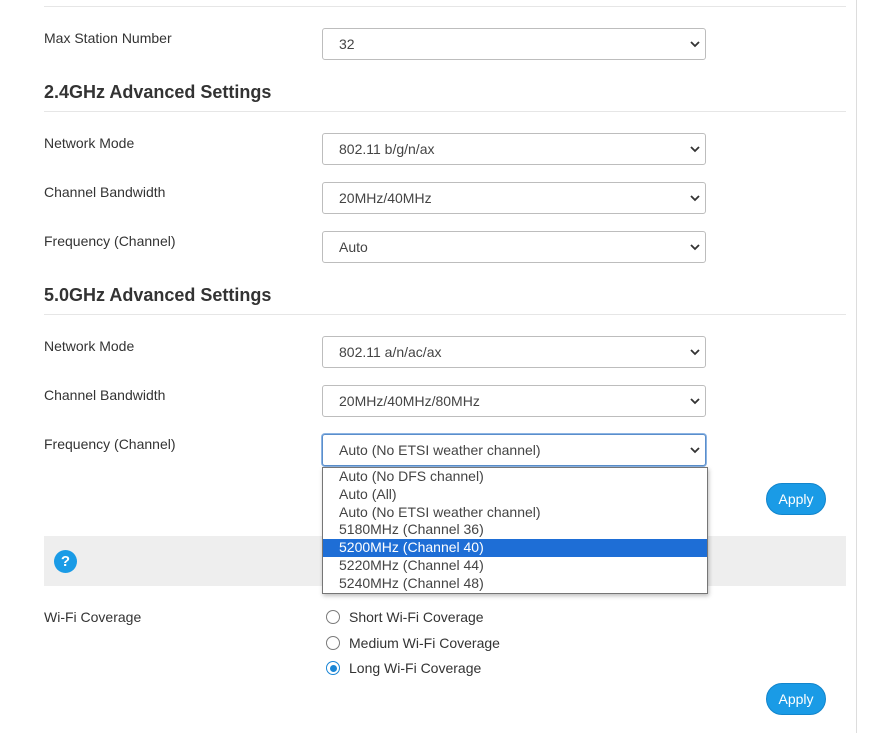  Describe the element at coordinates (353, 247) in the screenshot. I see `frequency-24-value: Auto` at that location.